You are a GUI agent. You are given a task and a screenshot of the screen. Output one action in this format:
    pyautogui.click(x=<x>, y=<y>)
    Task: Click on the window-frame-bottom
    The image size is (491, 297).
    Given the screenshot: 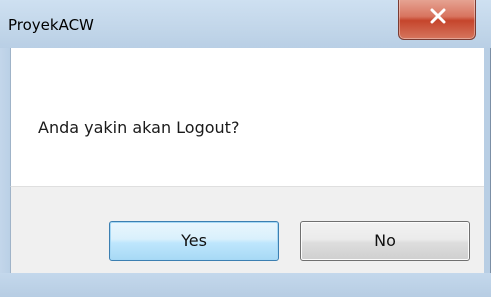 What is the action you would take?
    pyautogui.click(x=245, y=285)
    